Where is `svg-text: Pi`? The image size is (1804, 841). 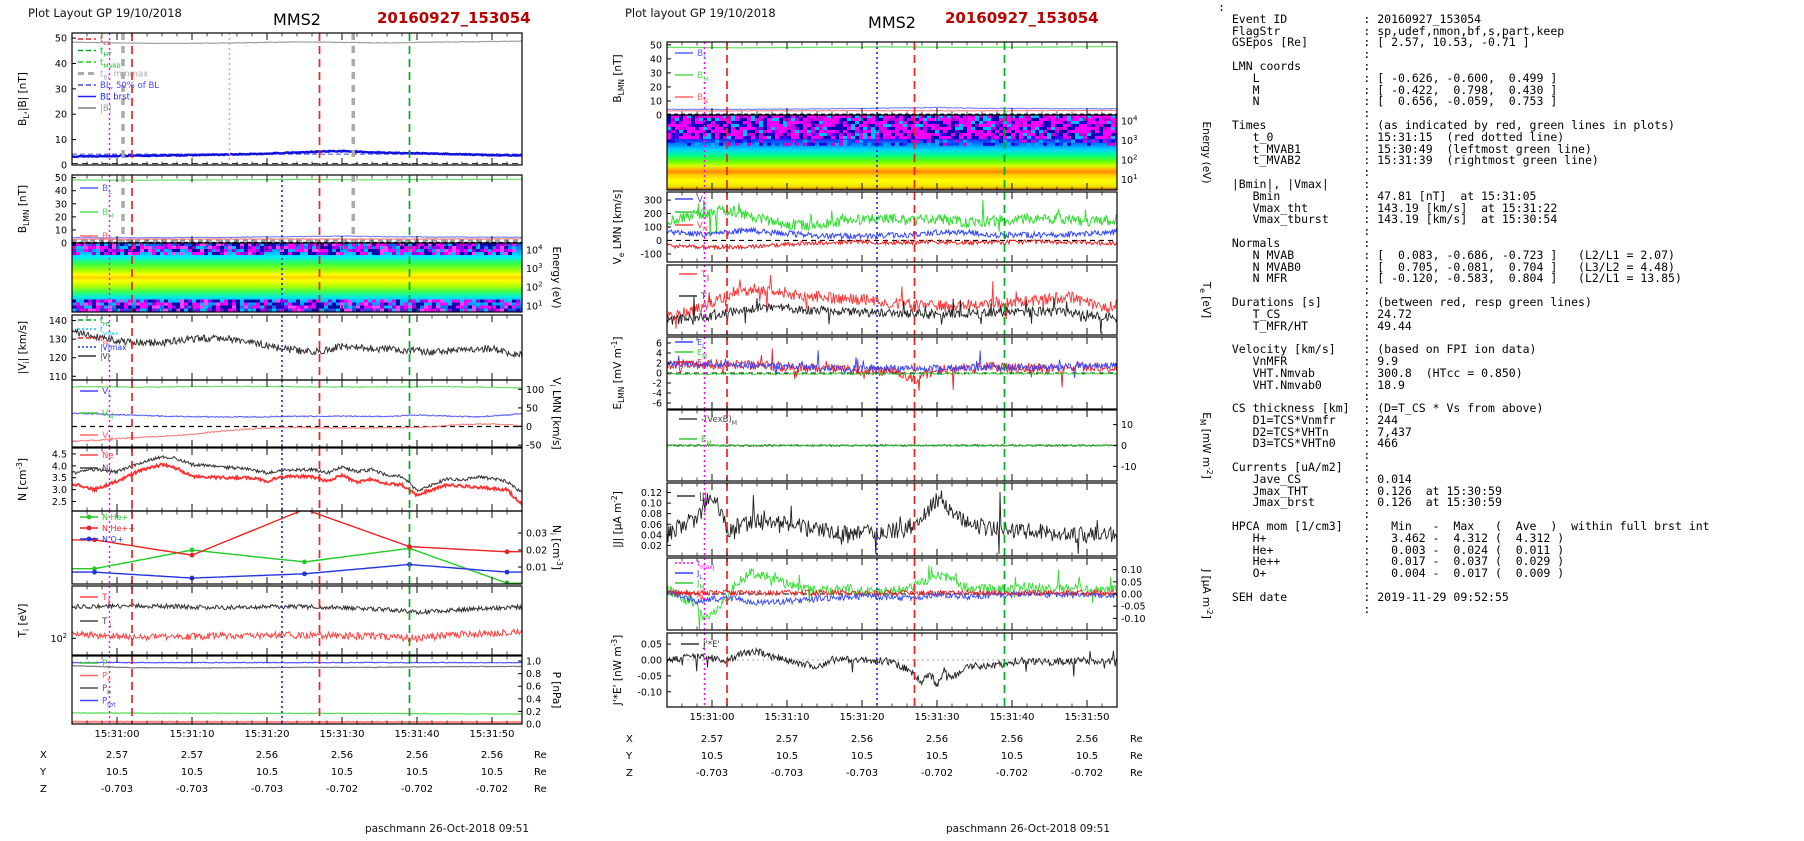
svg-text: Pi is located at coordinates (105, 665).